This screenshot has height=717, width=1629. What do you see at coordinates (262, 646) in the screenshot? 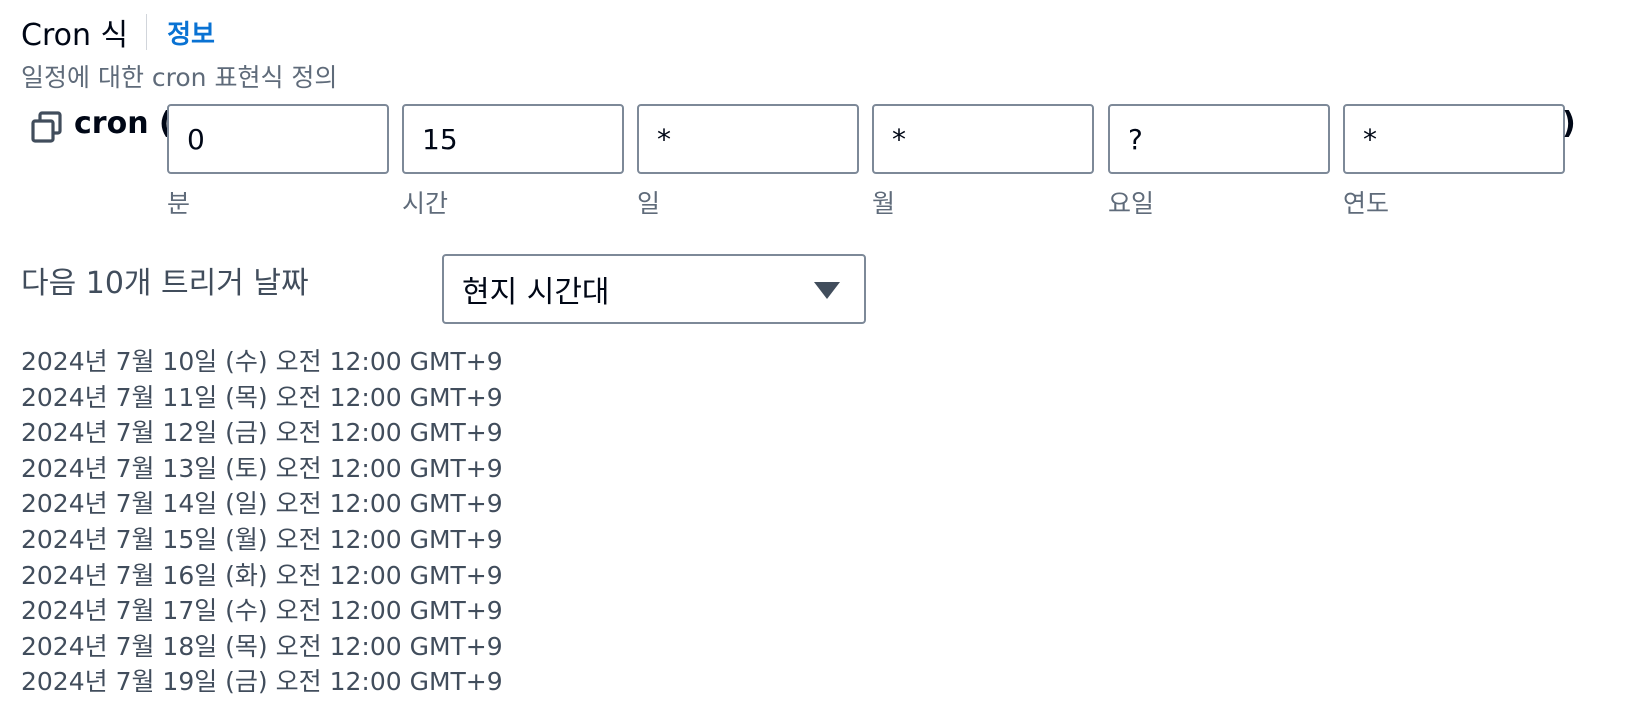
I see `trigger-date-item: 2024년 7월 18일 (목) 오전 12:00 GMT+9` at bounding box center [262, 646].